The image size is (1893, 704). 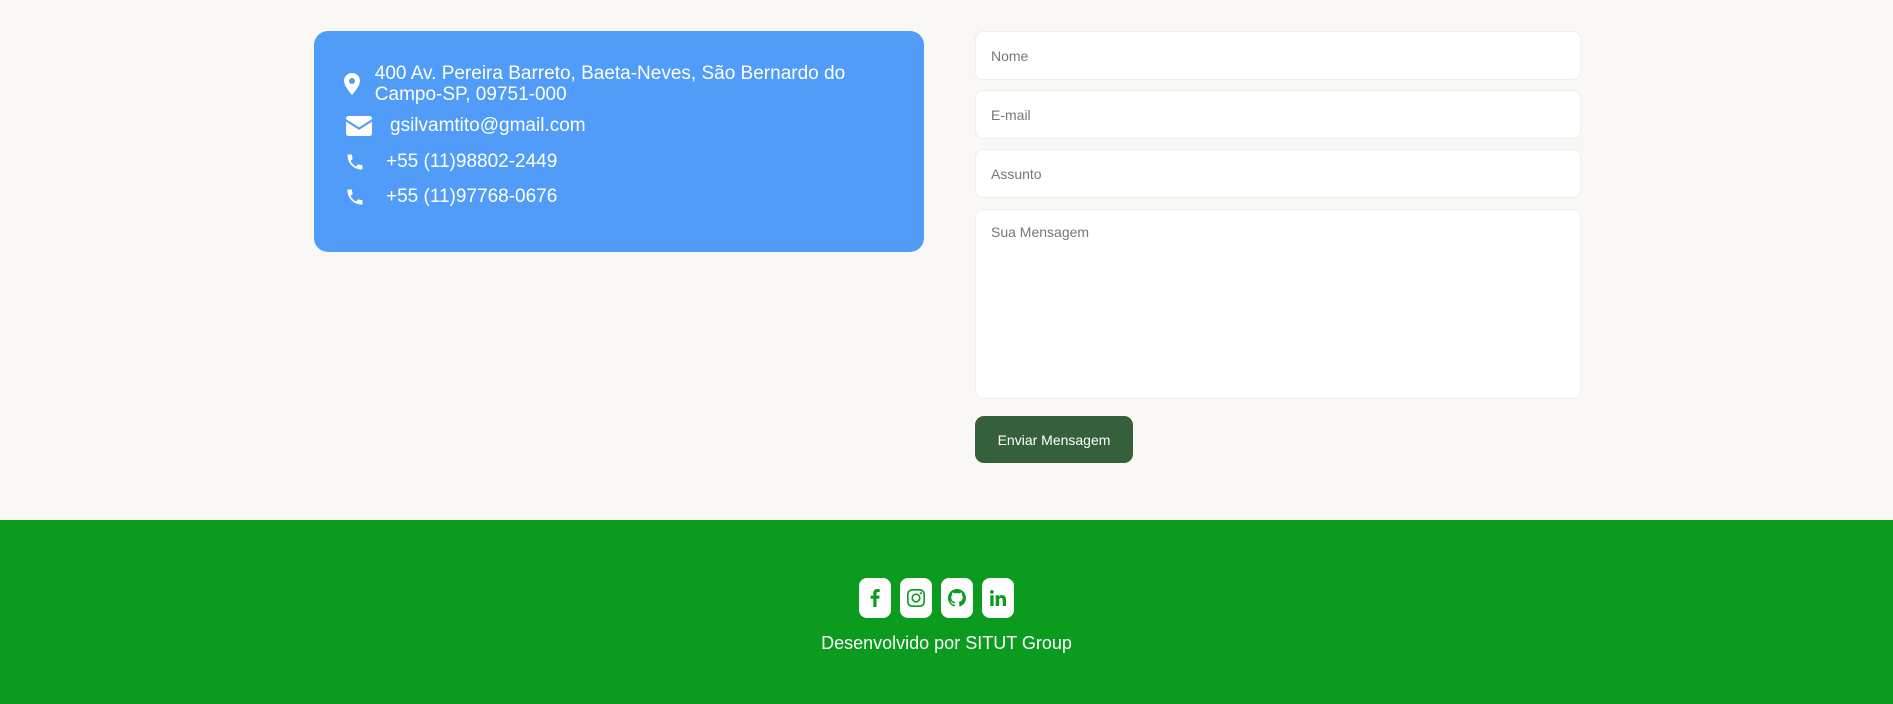 What do you see at coordinates (1054, 439) in the screenshot?
I see `send-message-button: Enviar Mensagem` at bounding box center [1054, 439].